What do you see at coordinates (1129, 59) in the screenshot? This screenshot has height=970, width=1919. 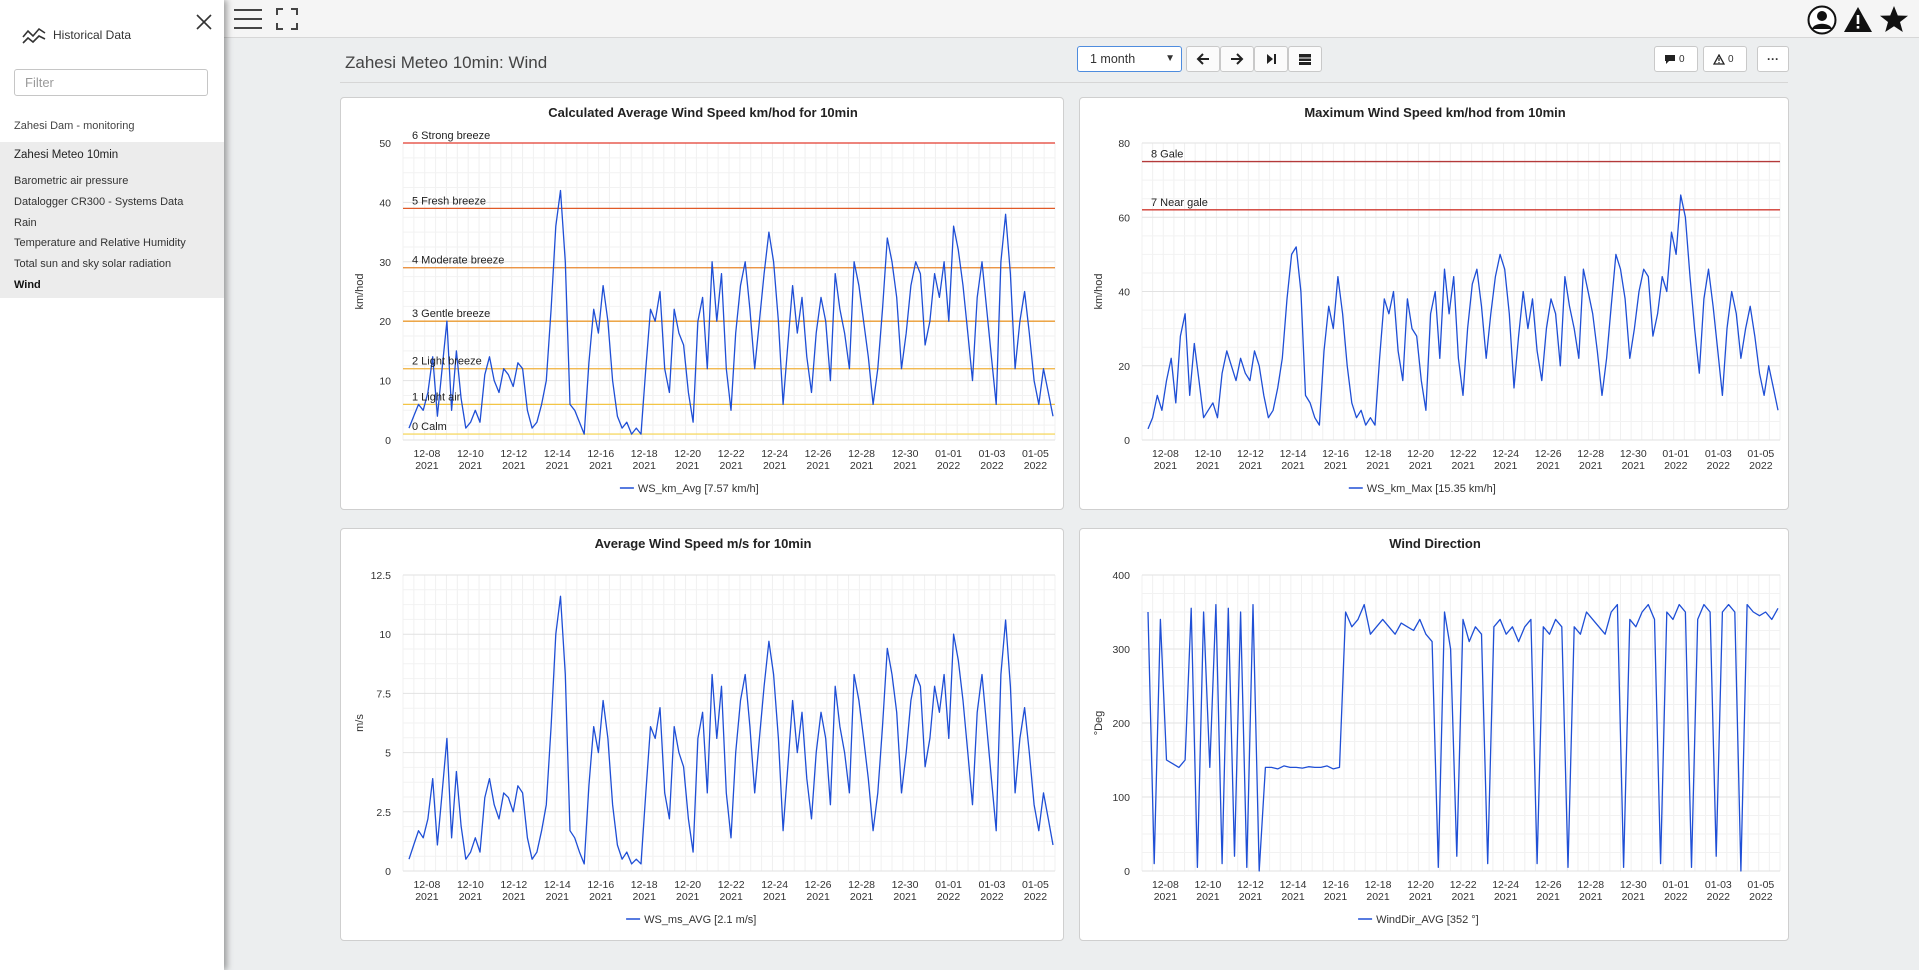 I see `period-select: 1 month ▼` at bounding box center [1129, 59].